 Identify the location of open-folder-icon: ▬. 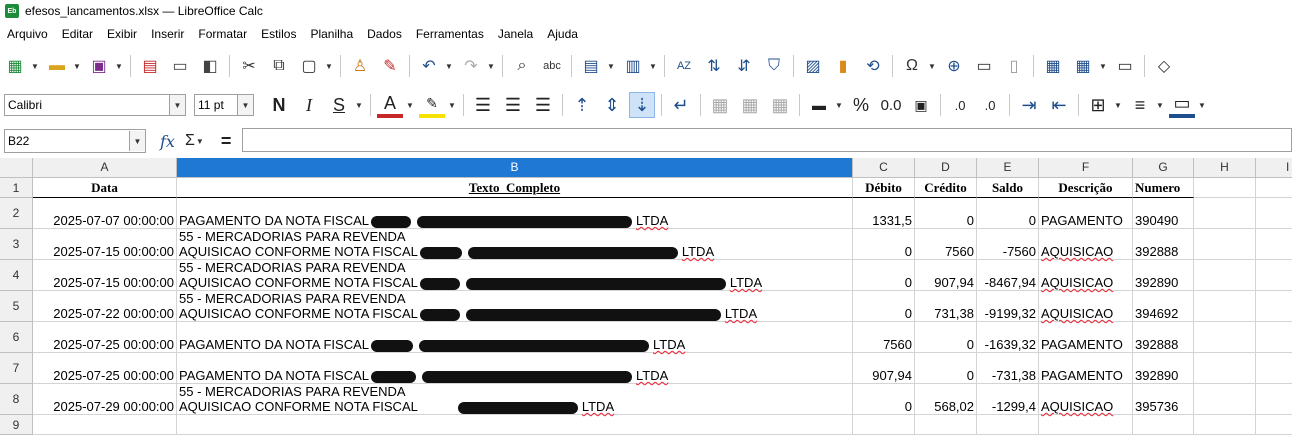
(57, 66).